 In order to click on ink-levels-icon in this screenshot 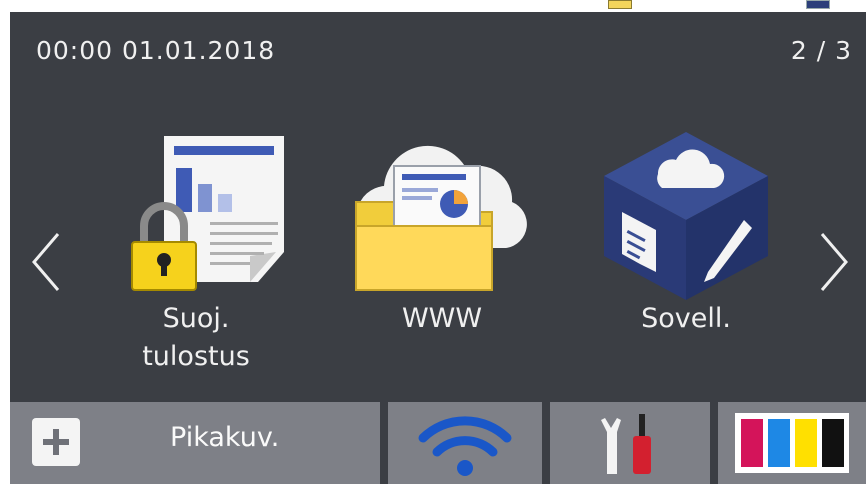, I will do `click(792, 443)`.